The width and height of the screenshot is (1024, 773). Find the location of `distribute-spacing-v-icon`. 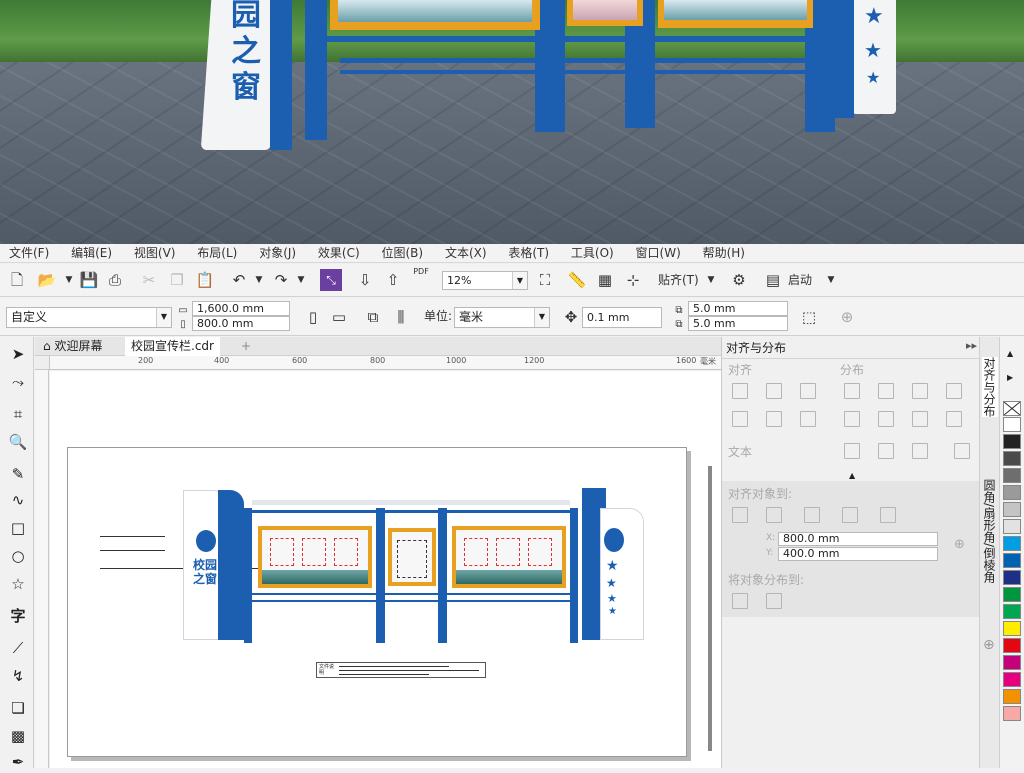

distribute-spacing-v-icon is located at coordinates (954, 419).